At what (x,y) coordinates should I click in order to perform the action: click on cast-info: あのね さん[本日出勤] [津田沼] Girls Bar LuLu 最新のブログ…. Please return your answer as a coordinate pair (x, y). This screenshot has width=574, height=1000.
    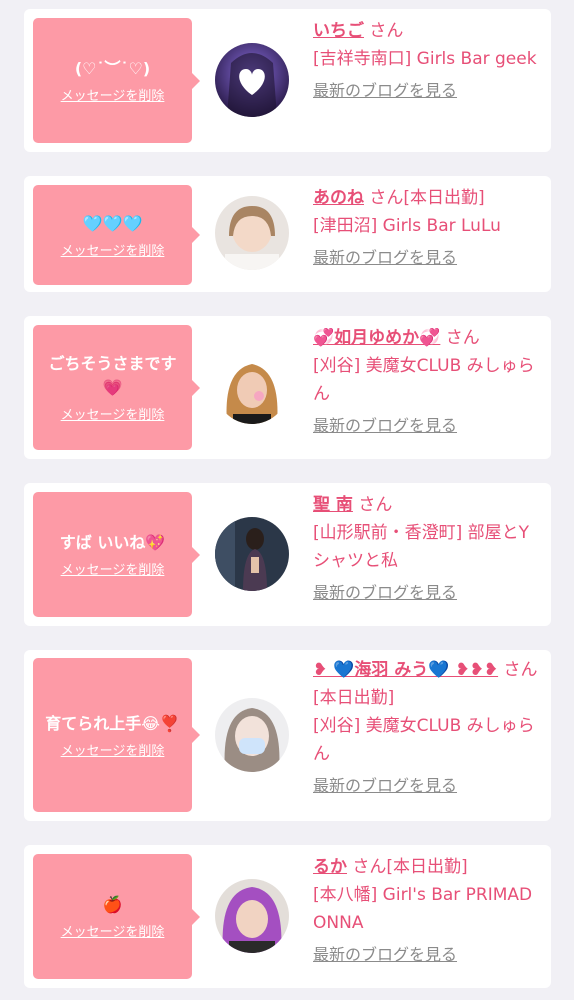
    Looking at the image, I should click on (427, 227).